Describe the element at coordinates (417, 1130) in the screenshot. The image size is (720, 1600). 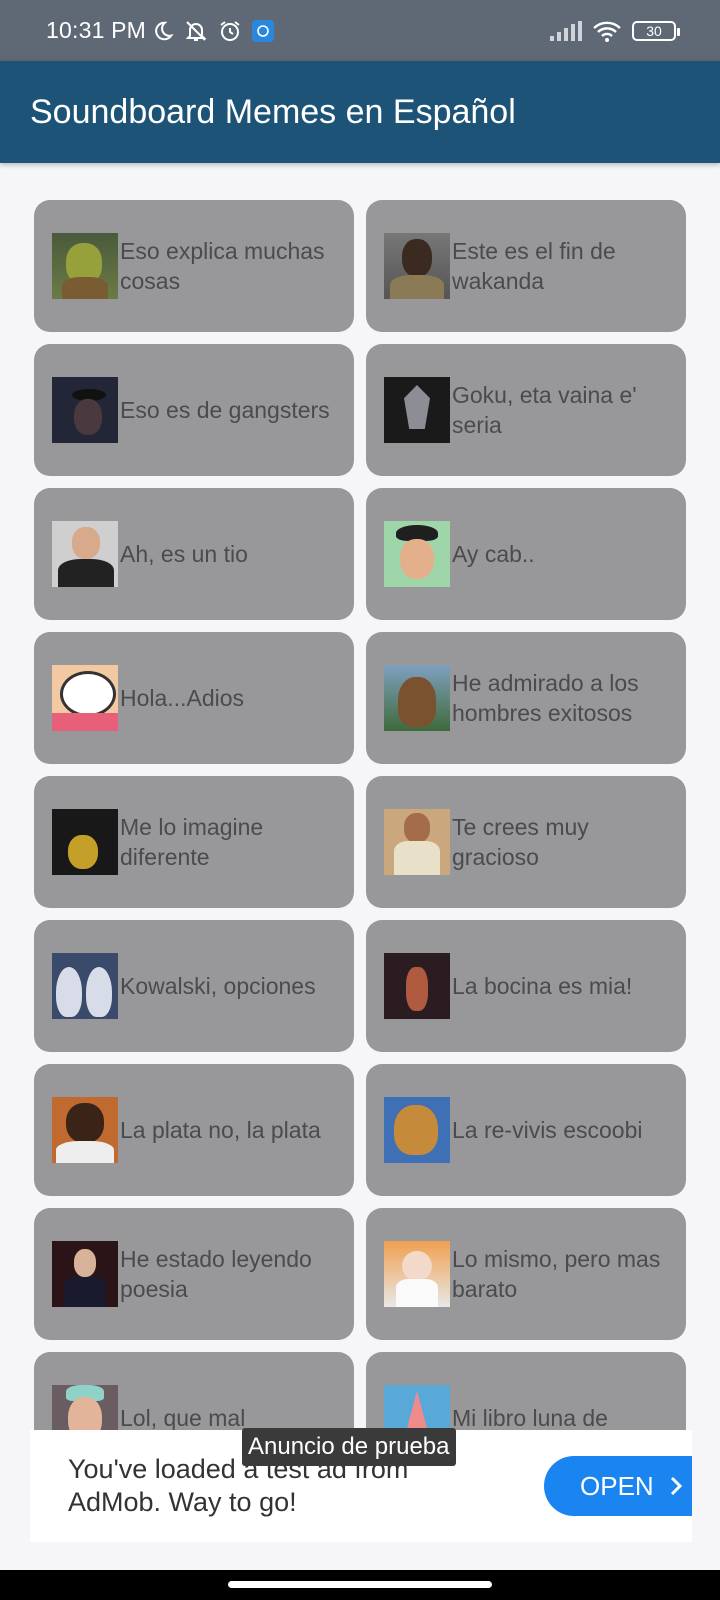
I see `shaggy-thumbnail` at that location.